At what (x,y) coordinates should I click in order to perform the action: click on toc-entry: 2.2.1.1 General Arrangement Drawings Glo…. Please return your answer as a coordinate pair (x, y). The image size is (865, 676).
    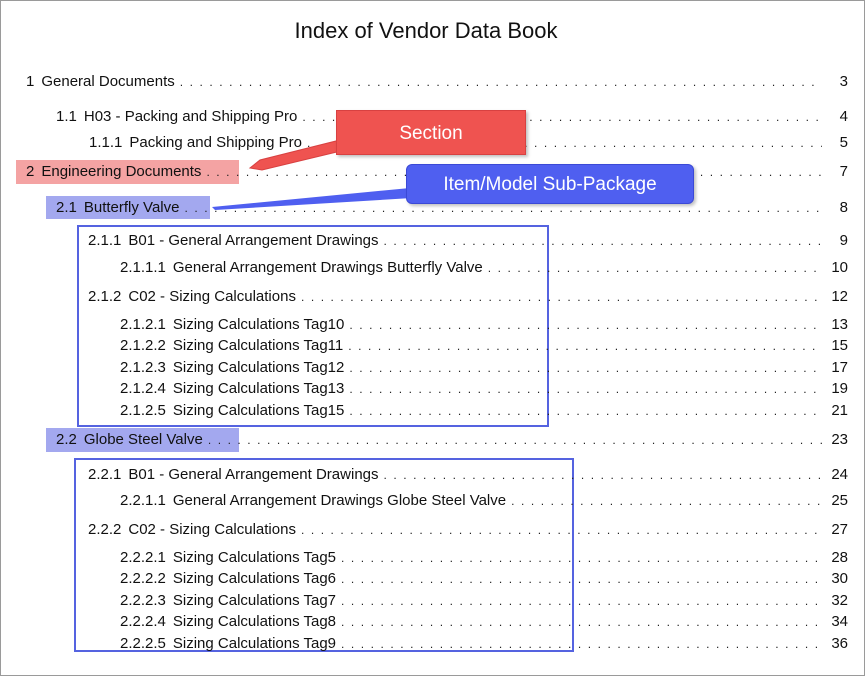
    Looking at the image, I should click on (484, 501).